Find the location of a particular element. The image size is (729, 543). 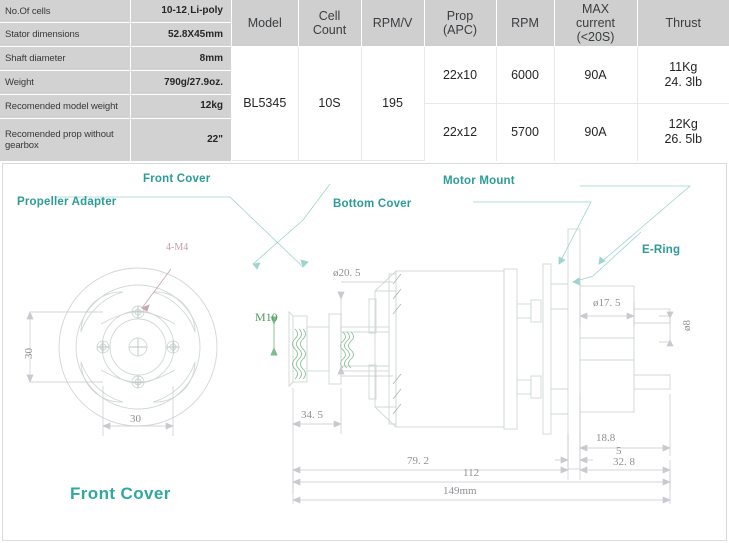

annotation-bolt-spec: 4-M4 is located at coordinates (177, 247).